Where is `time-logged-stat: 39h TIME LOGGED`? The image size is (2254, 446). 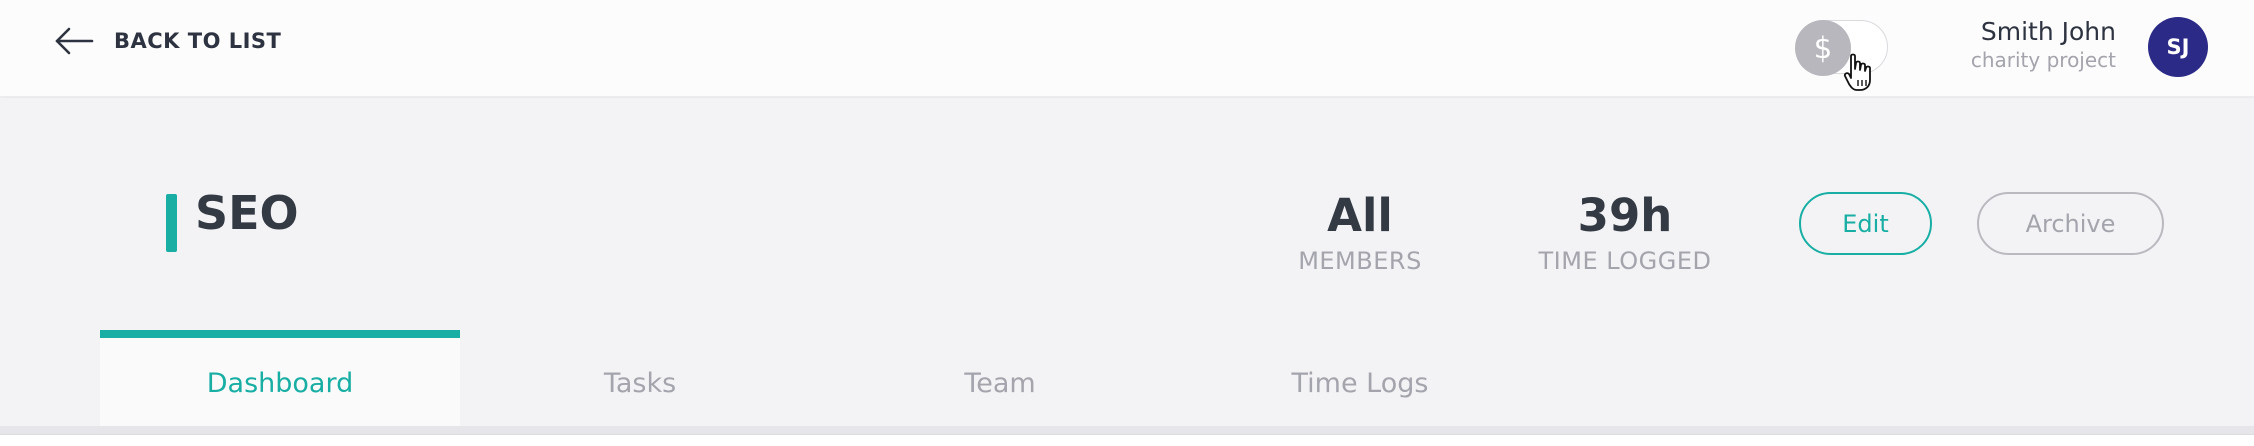
time-logged-stat: 39h TIME LOGGED is located at coordinates (1625, 233).